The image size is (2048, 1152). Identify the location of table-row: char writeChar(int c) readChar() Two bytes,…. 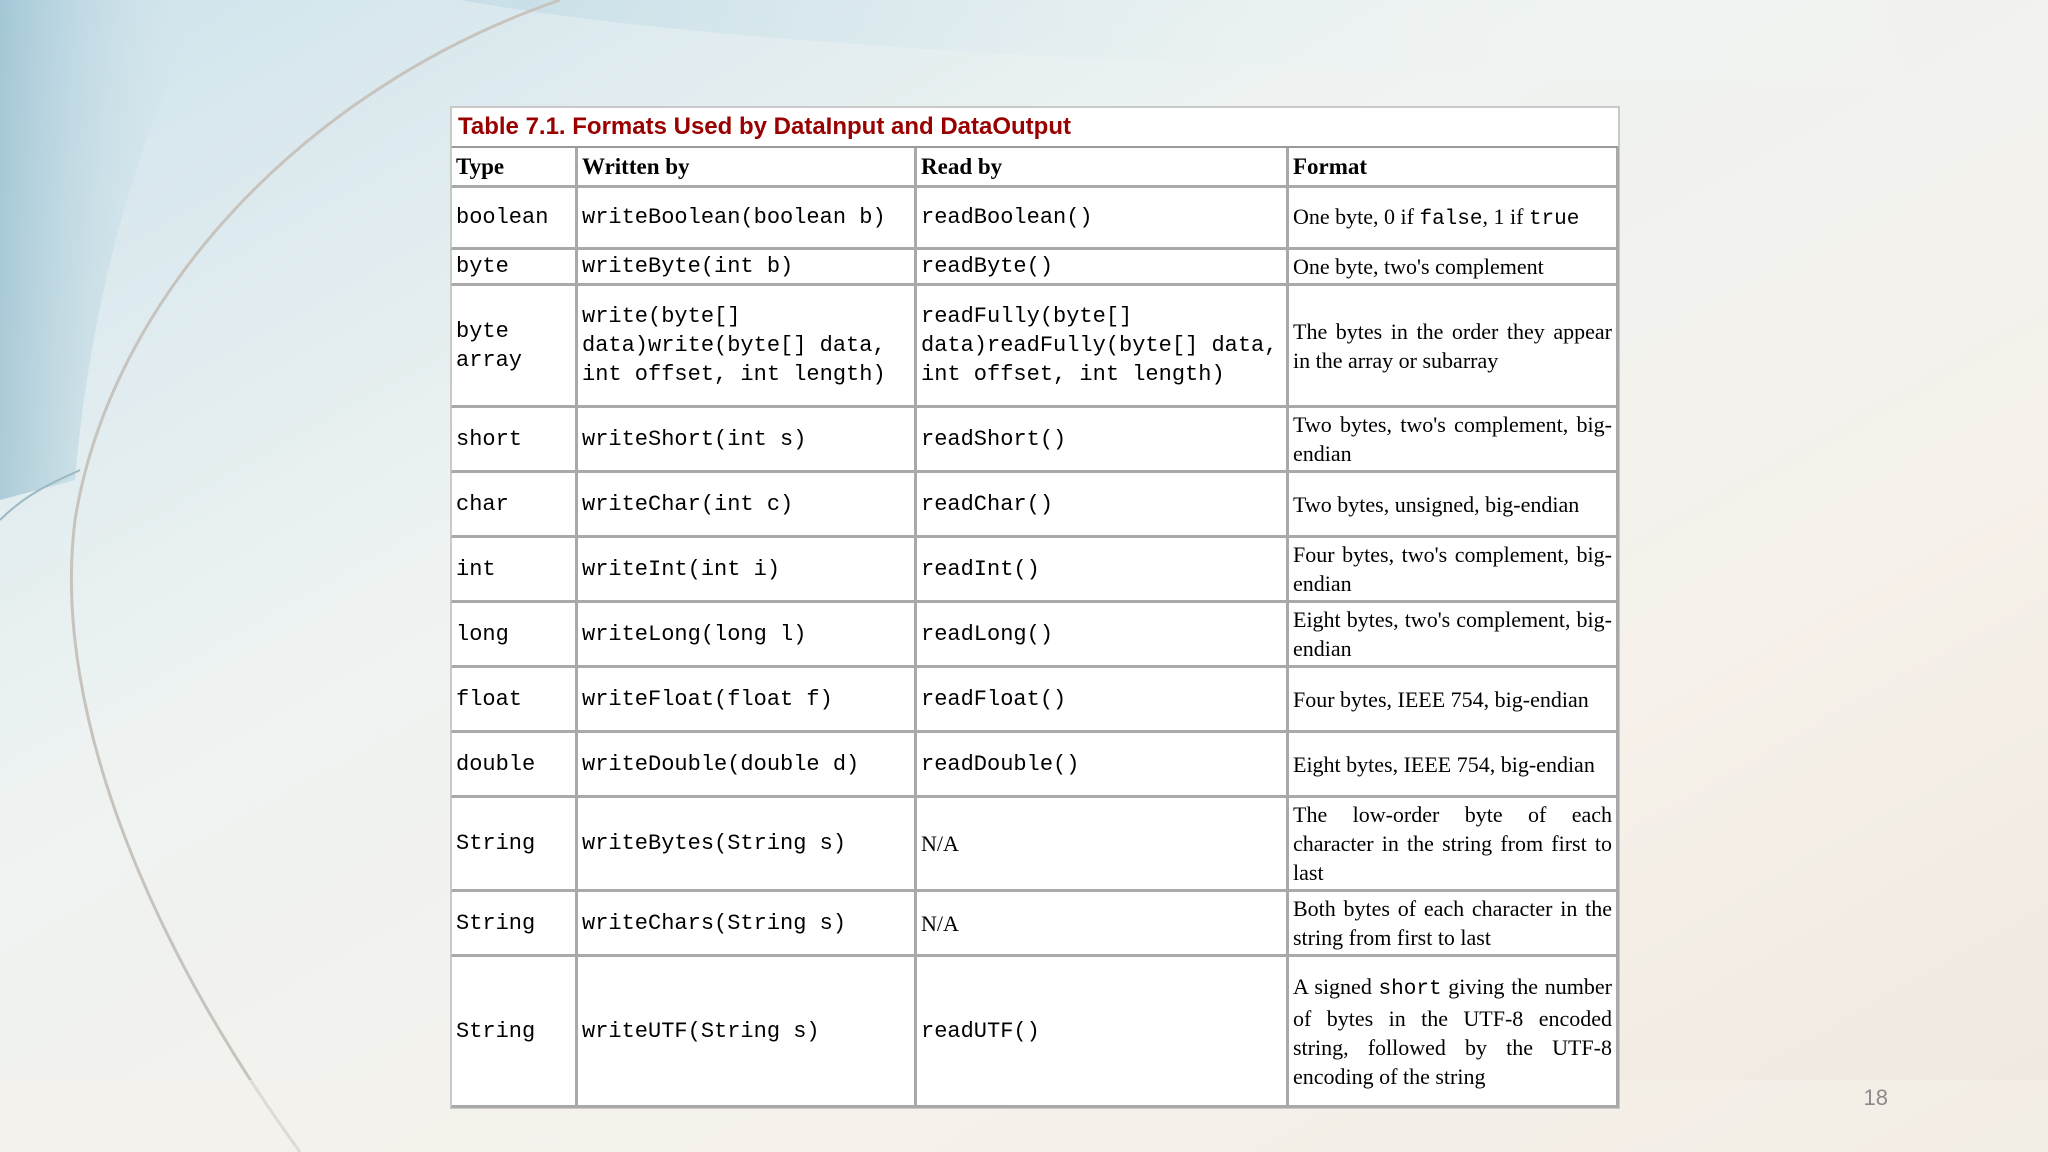
(1035, 505).